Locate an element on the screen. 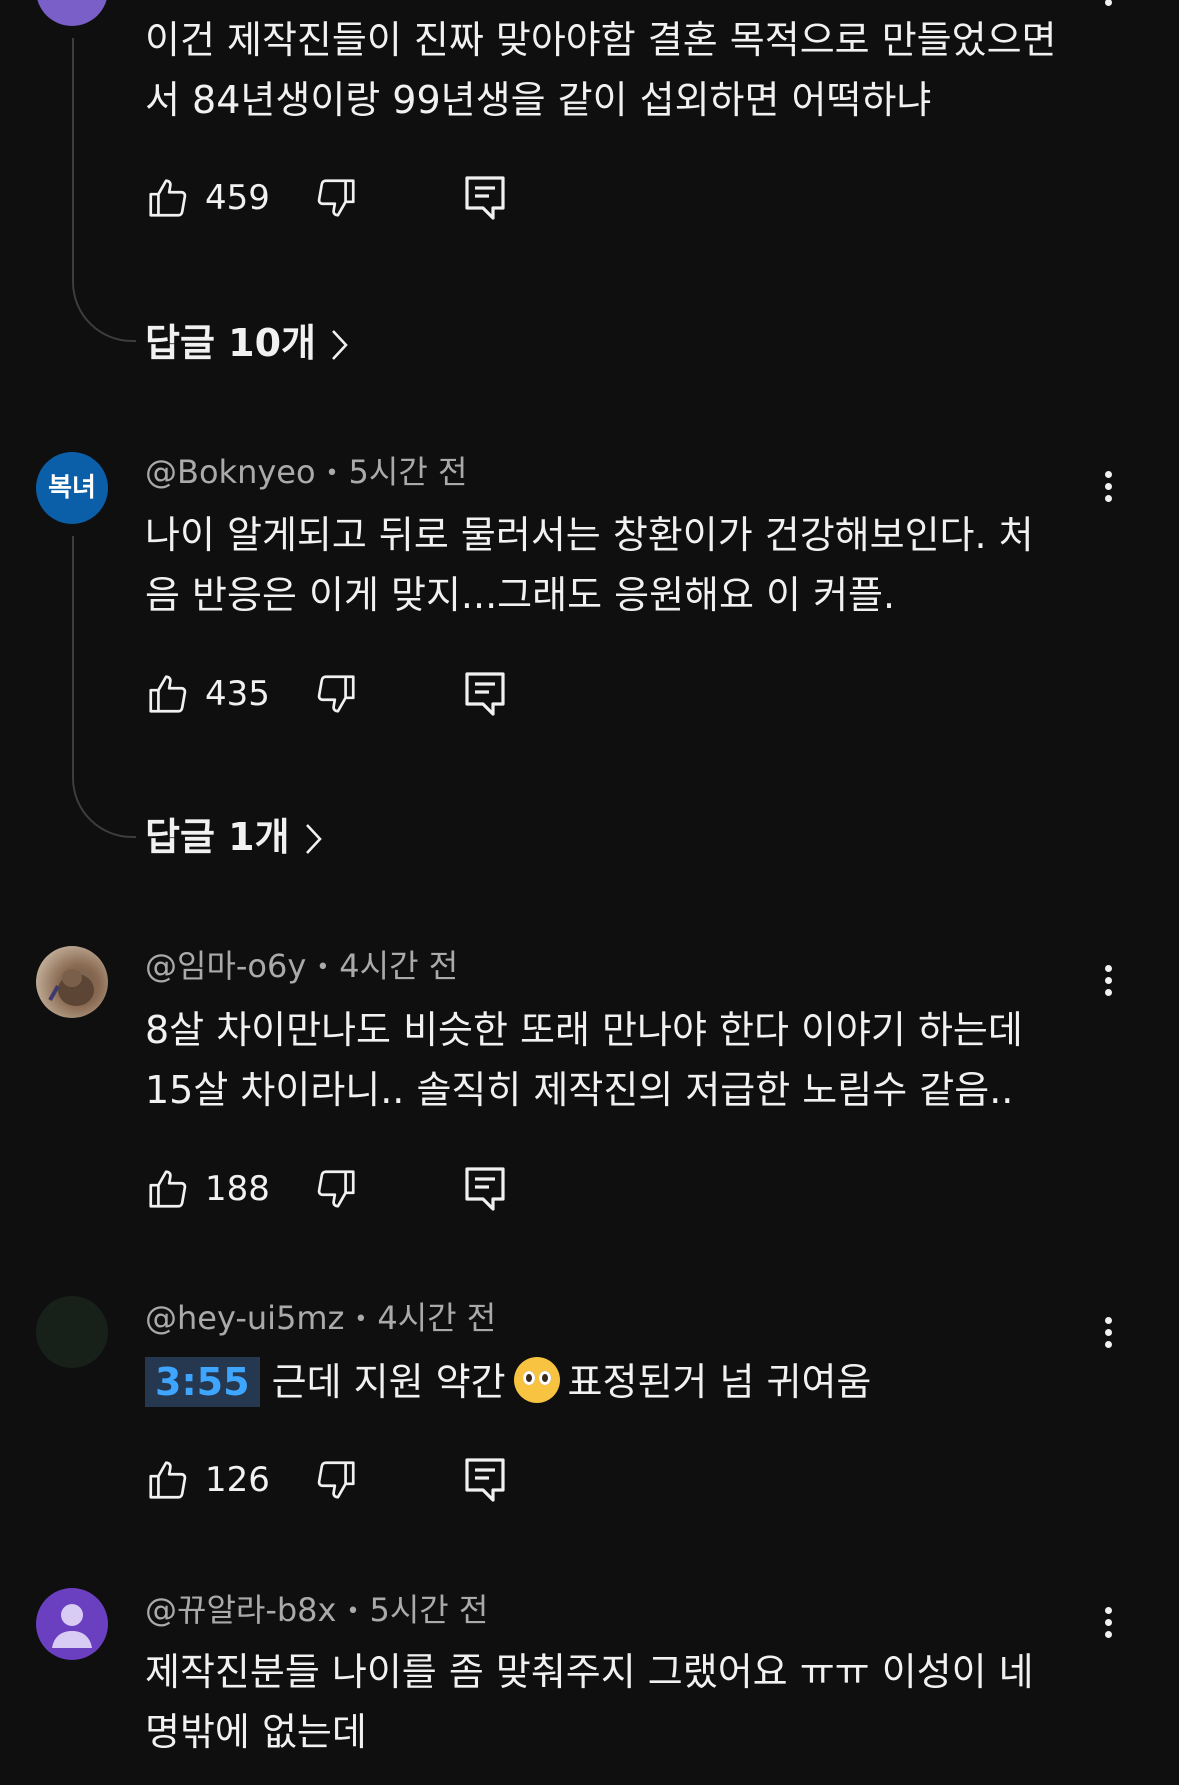  like-count: 459 is located at coordinates (237, 198).